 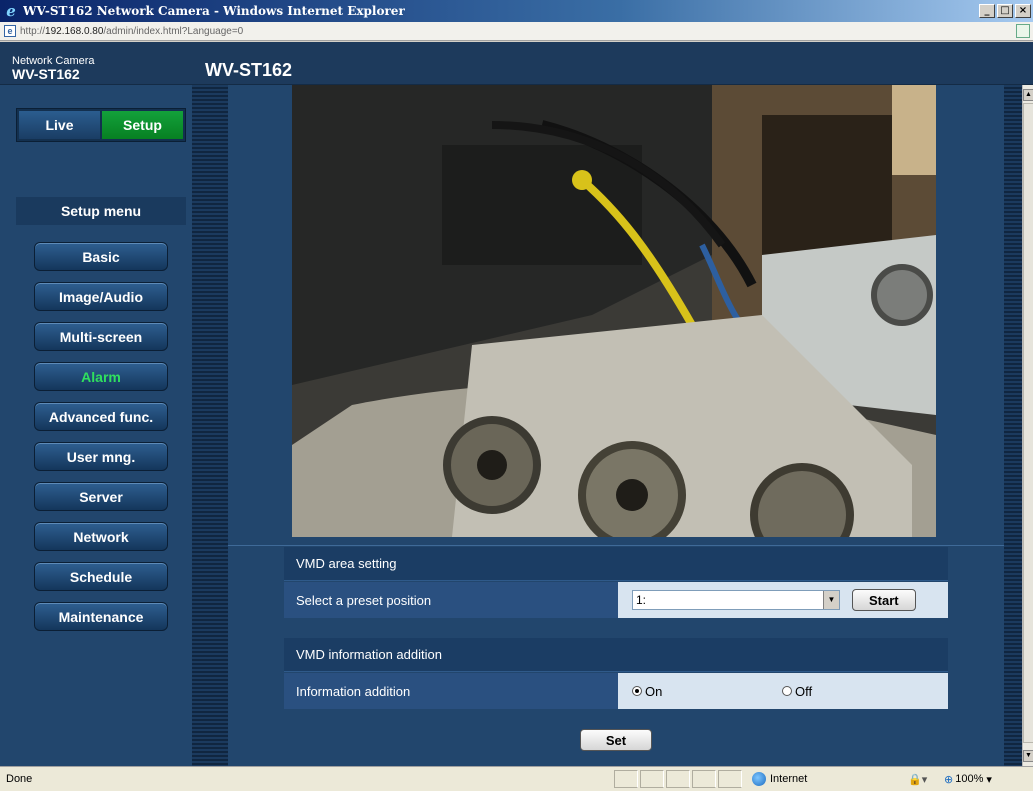 I want to click on preset-position-select: 1: ▼, so click(x=736, y=600).